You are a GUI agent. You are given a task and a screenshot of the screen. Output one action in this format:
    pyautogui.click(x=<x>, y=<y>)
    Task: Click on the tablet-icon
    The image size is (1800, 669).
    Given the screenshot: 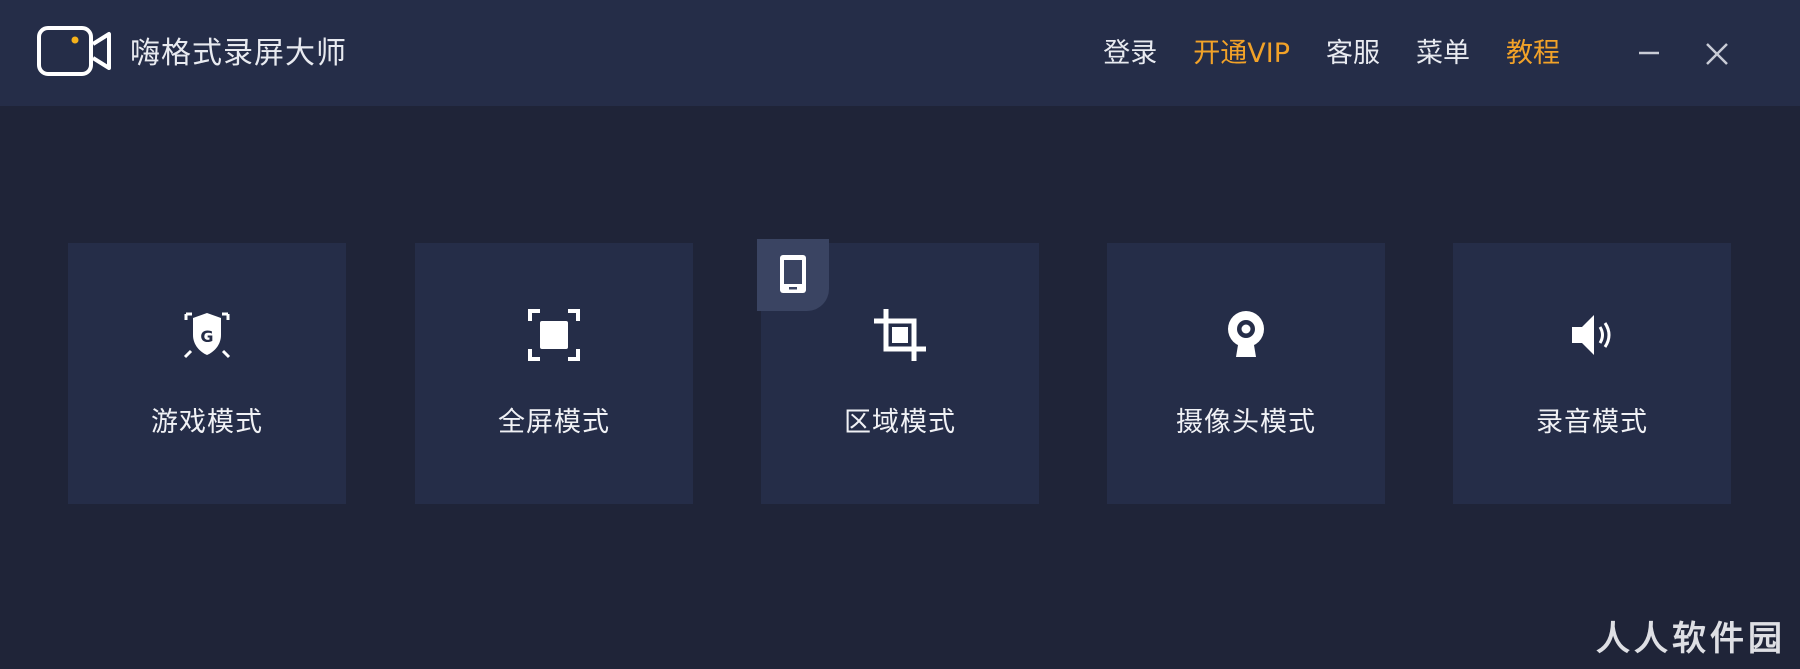 What is the action you would take?
    pyautogui.click(x=793, y=274)
    